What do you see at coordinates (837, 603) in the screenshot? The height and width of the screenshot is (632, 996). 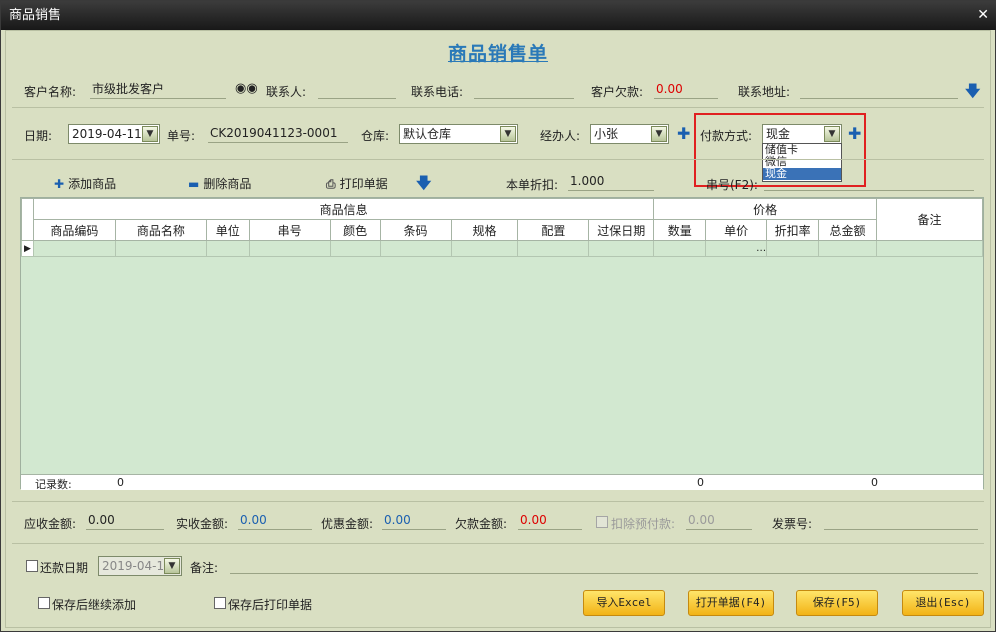 I see `save-button: 保存(F5)` at bounding box center [837, 603].